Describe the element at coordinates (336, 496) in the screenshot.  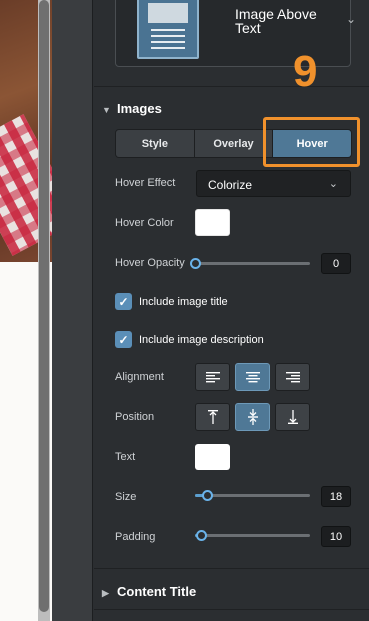
I see `size-value: 18` at that location.